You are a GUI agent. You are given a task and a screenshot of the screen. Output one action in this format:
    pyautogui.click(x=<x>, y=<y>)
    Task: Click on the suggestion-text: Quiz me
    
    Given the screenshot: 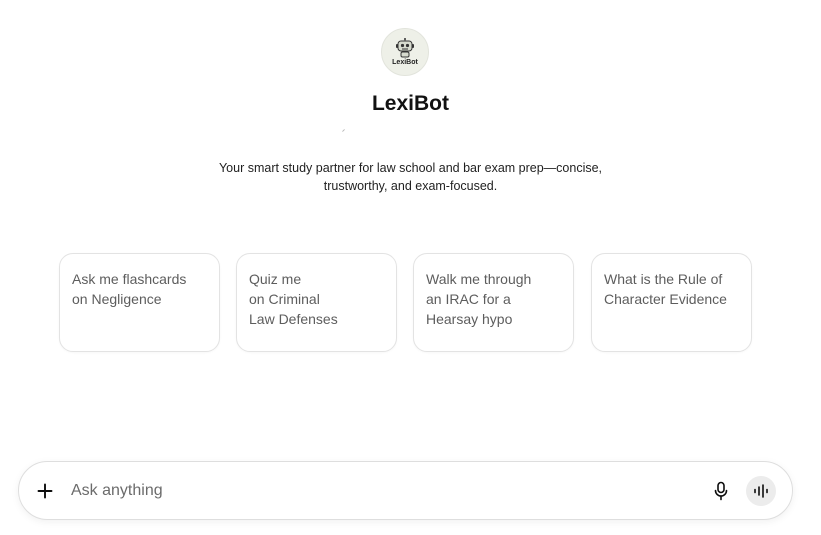 What is the action you would take?
    pyautogui.click(x=275, y=279)
    